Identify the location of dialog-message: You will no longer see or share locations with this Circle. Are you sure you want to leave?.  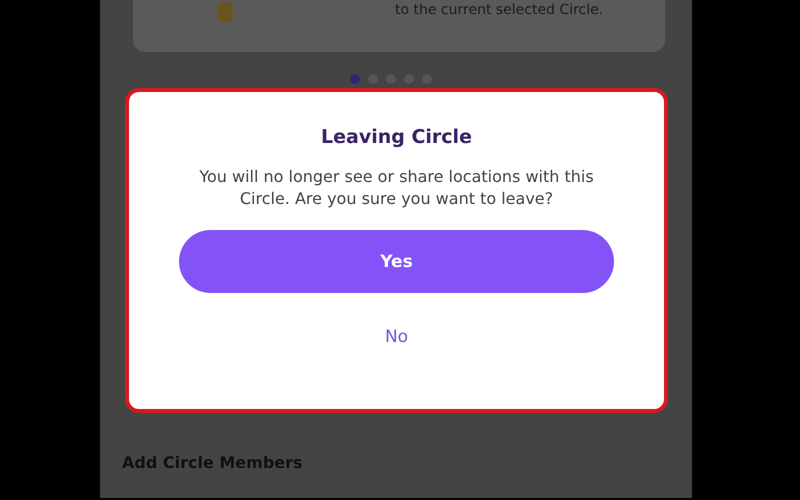
(396, 188).